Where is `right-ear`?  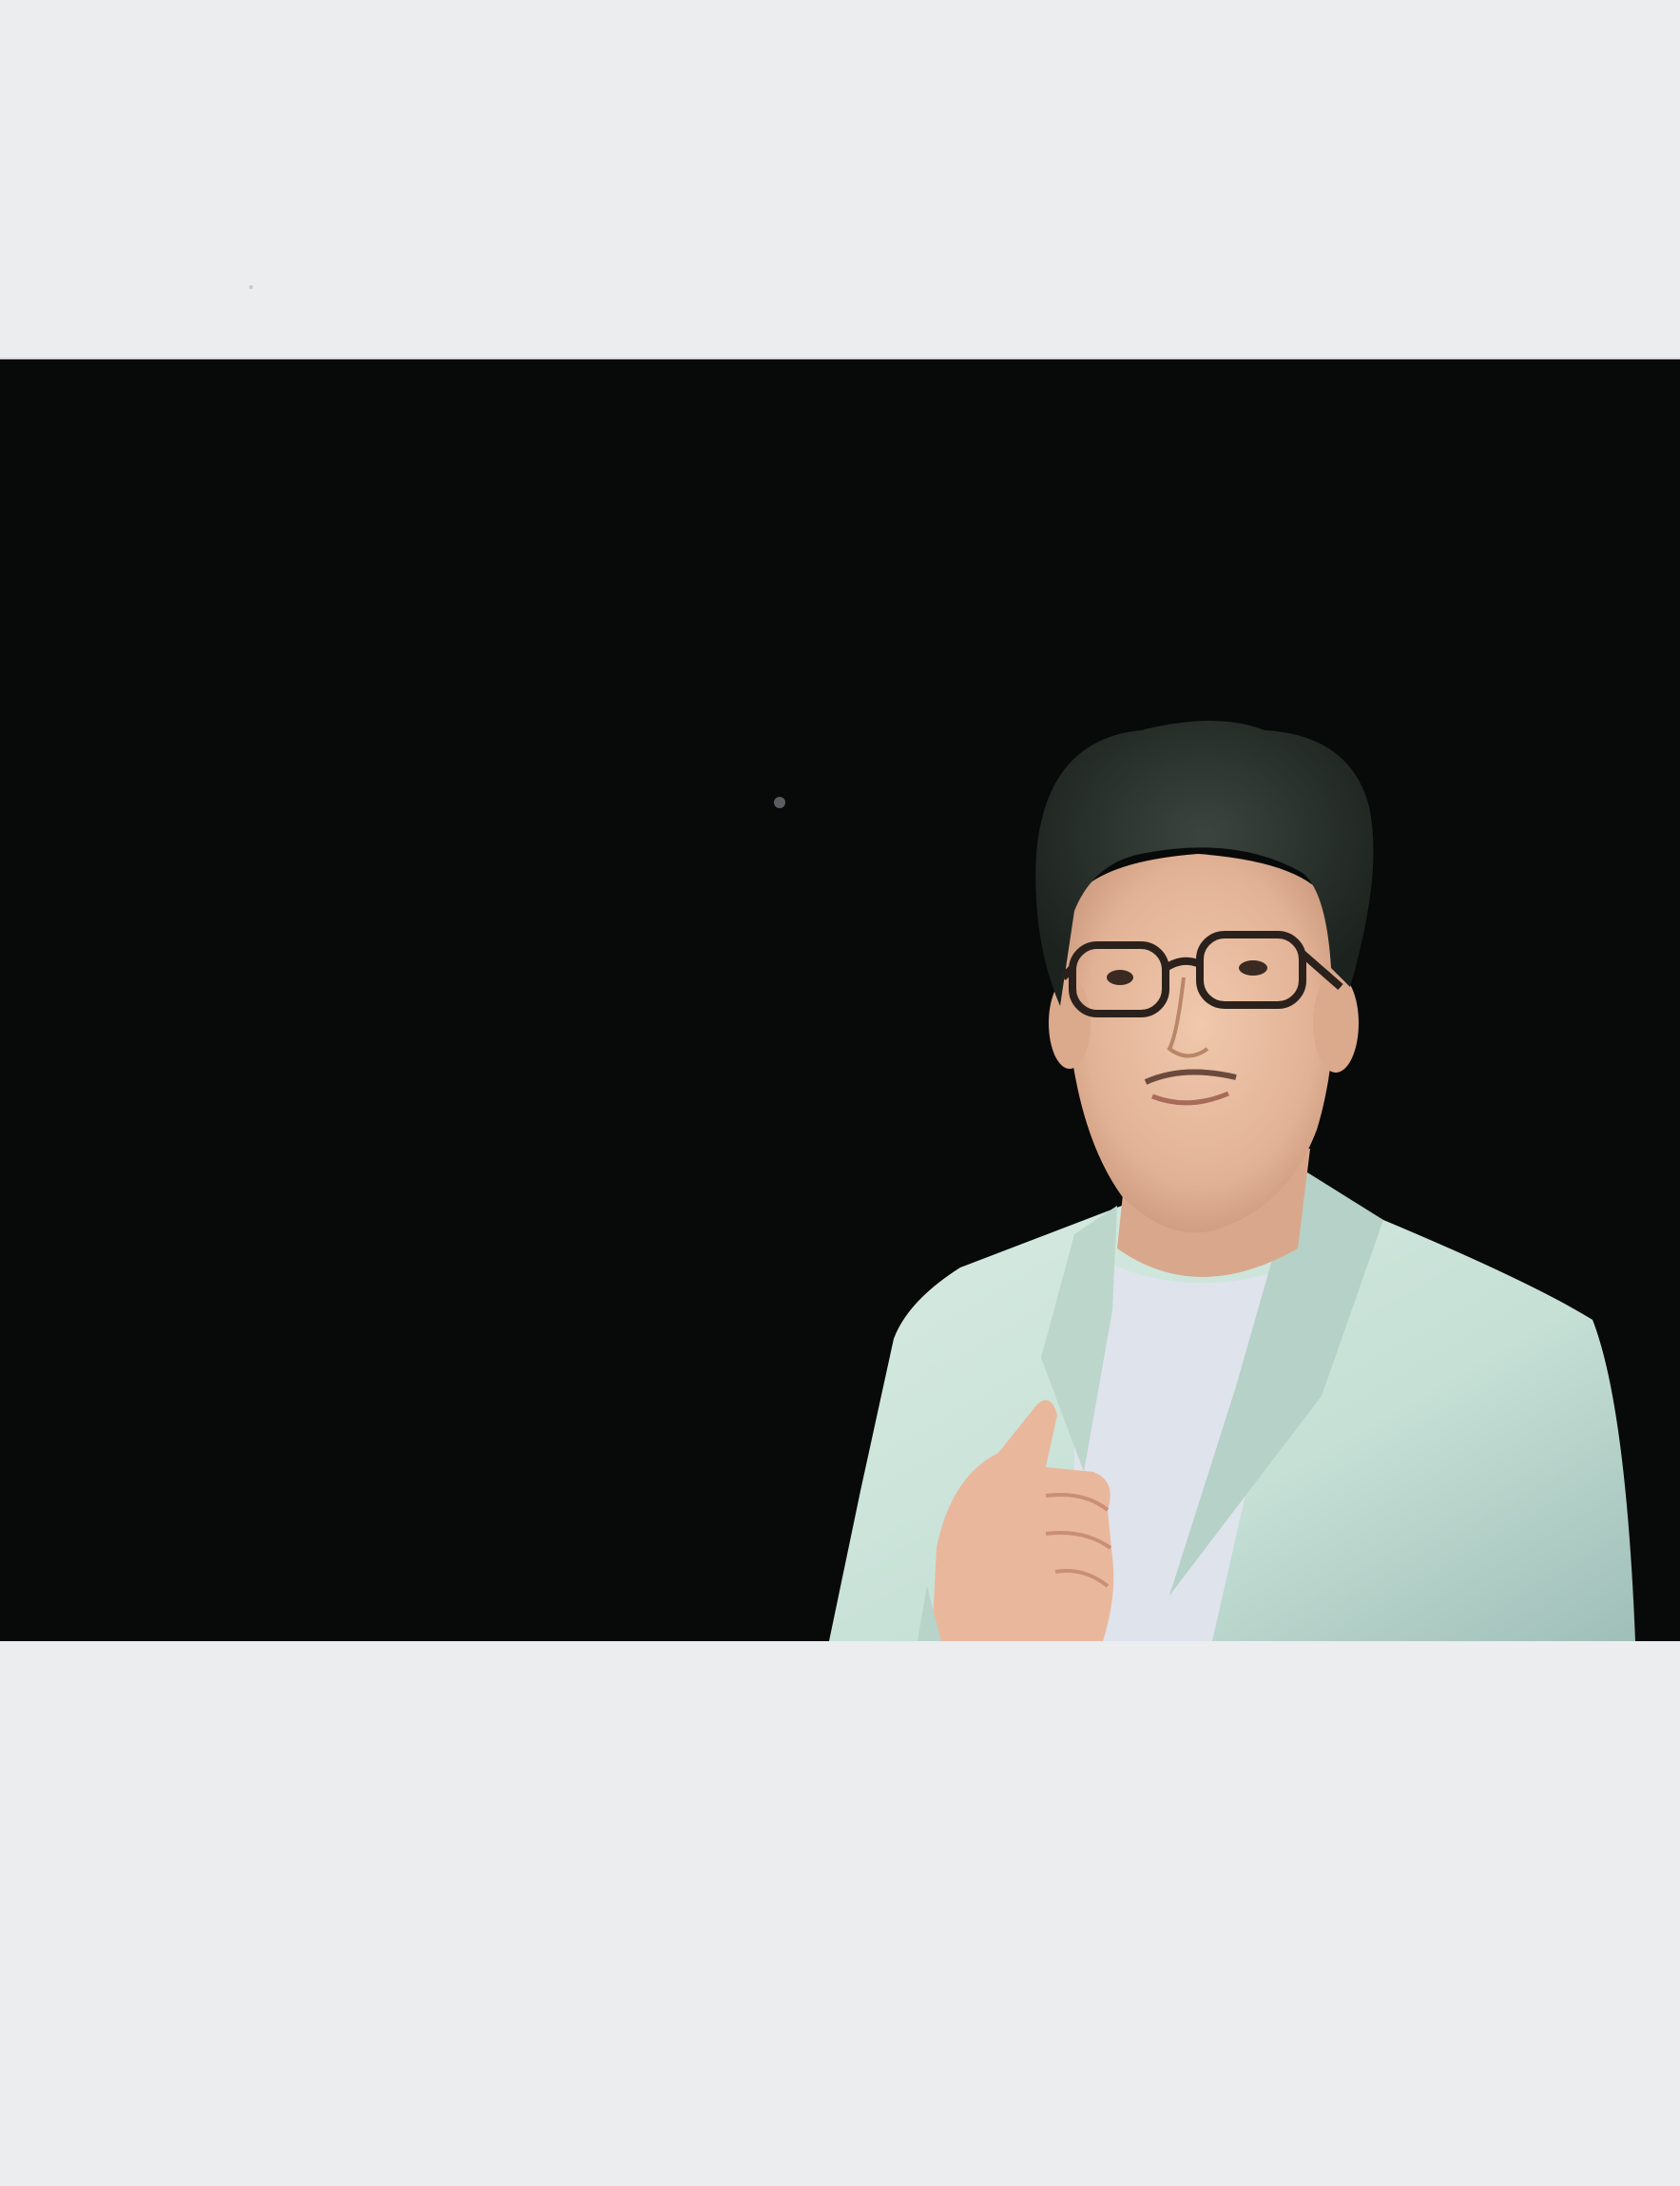 right-ear is located at coordinates (1336, 1024).